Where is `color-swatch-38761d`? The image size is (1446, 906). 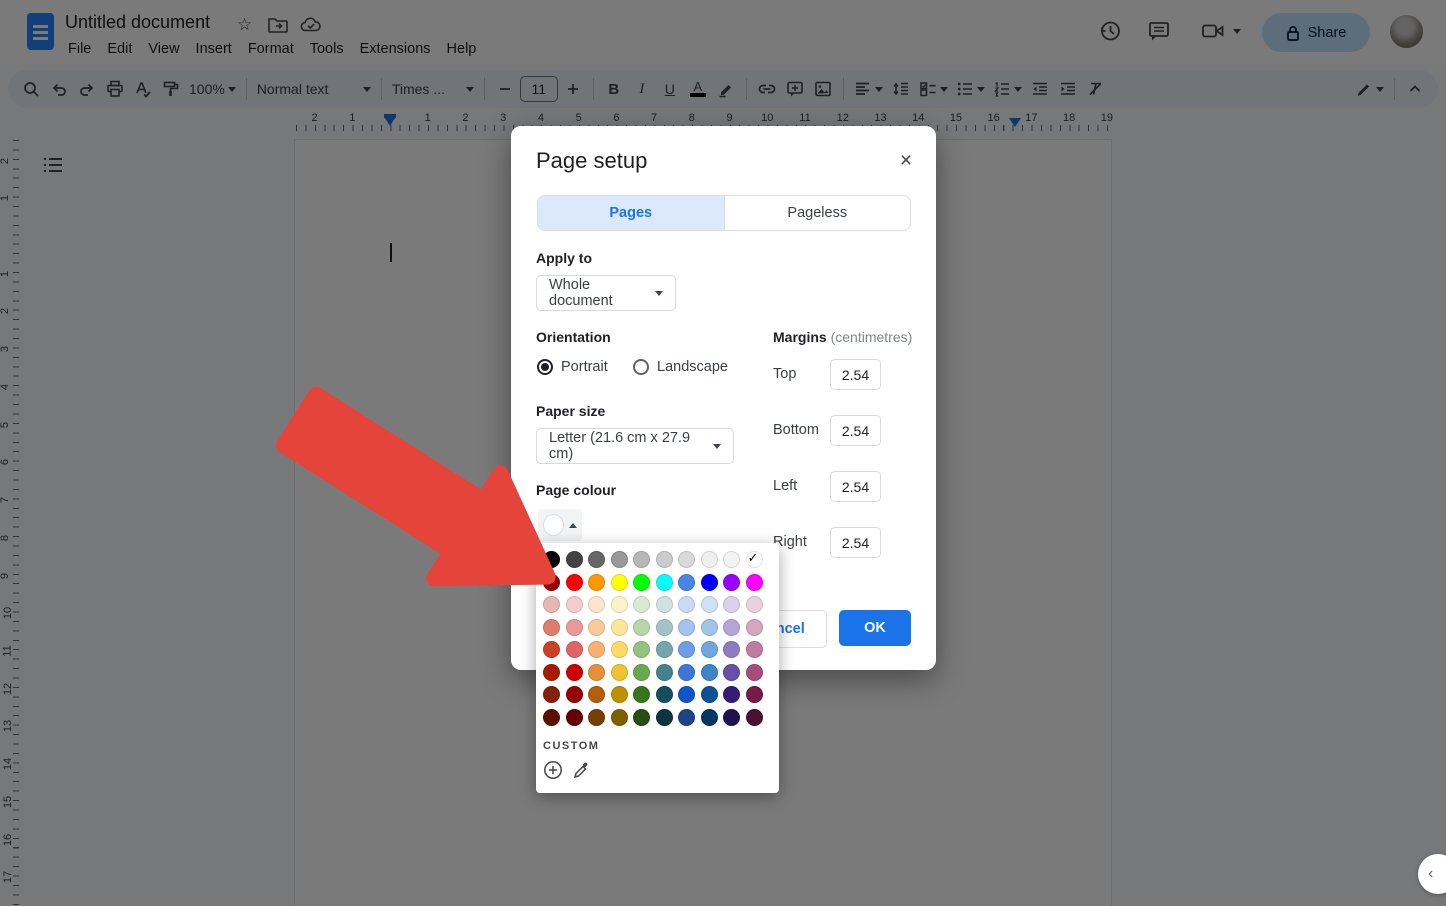 color-swatch-38761d is located at coordinates (641, 694).